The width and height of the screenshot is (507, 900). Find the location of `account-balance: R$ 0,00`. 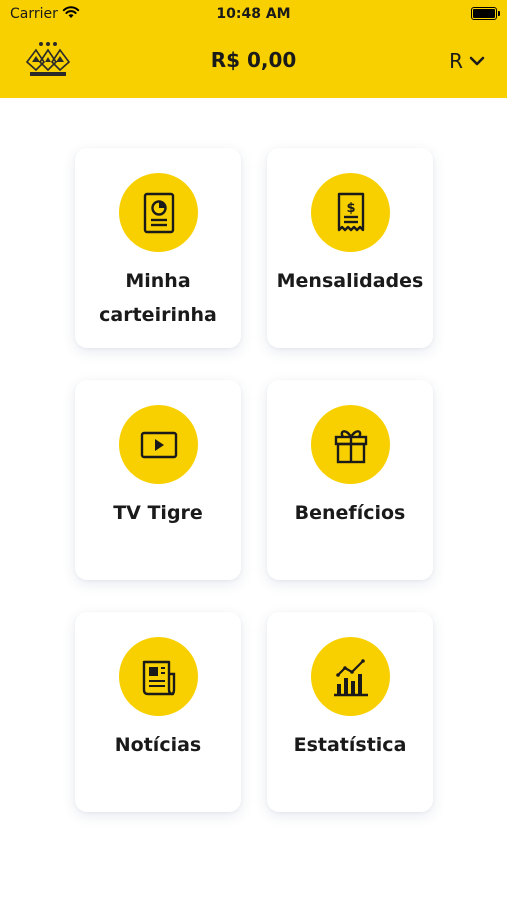

account-balance: R$ 0,00 is located at coordinates (253, 60).